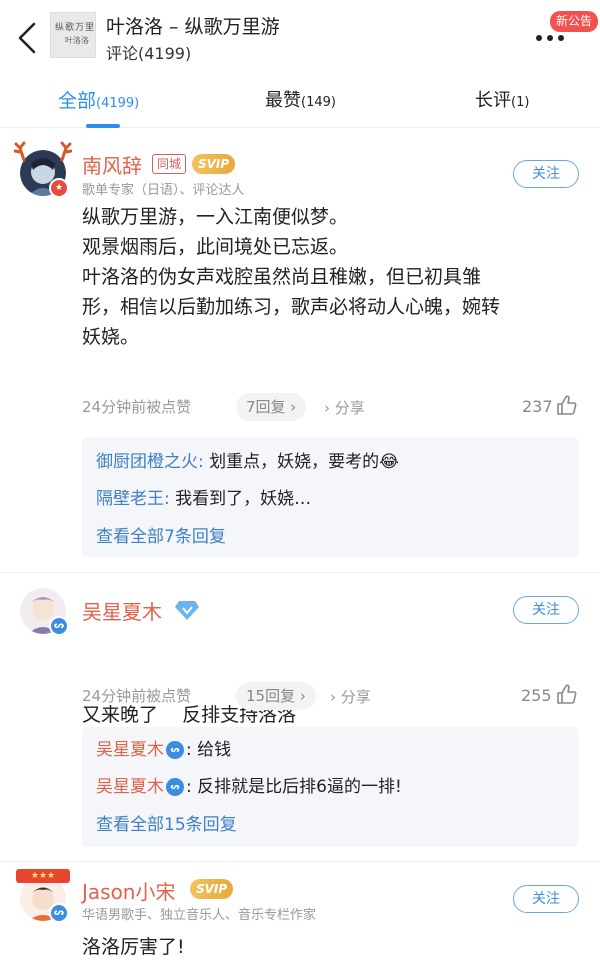  Describe the element at coordinates (283, 100) in the screenshot. I see `tab-label: 最赞` at that location.